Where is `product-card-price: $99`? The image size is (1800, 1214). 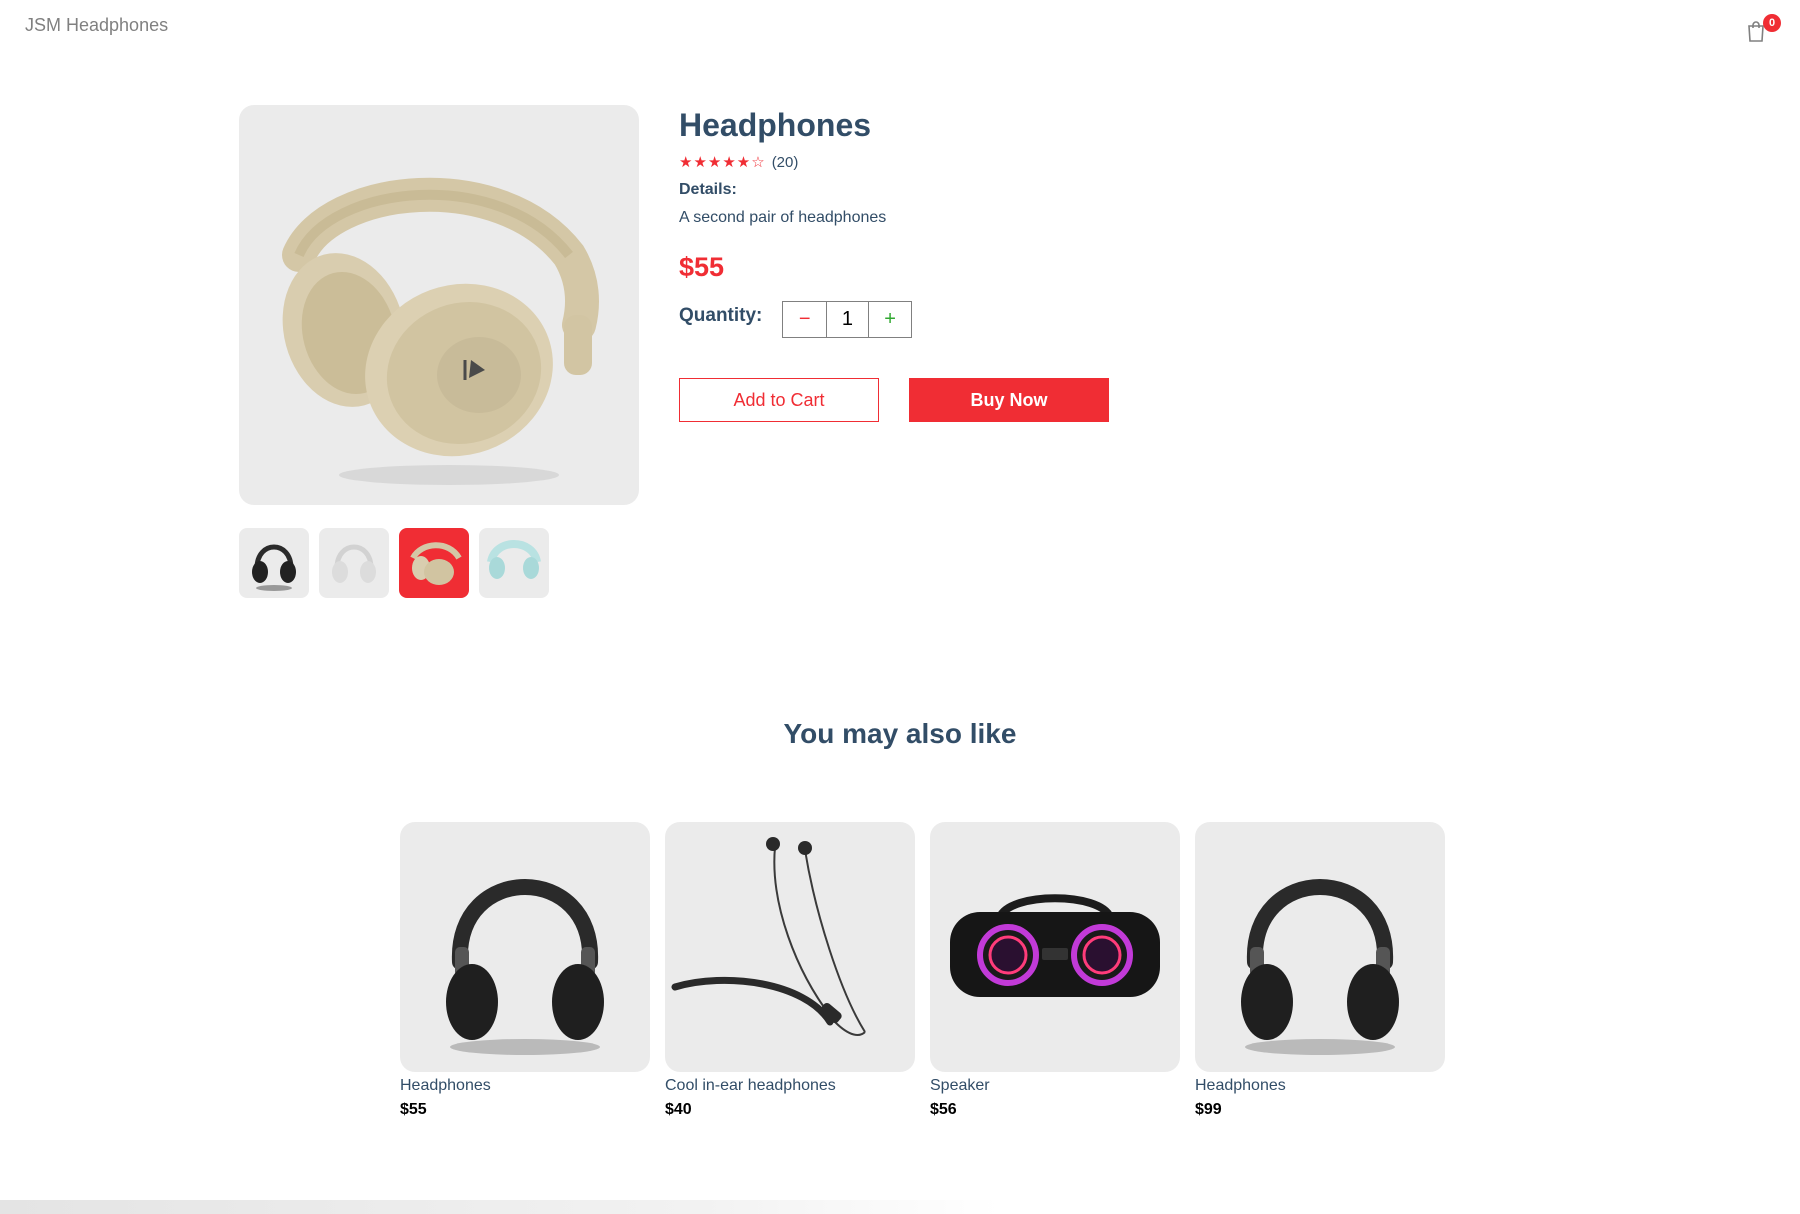
product-card-price: $99 is located at coordinates (1208, 1109).